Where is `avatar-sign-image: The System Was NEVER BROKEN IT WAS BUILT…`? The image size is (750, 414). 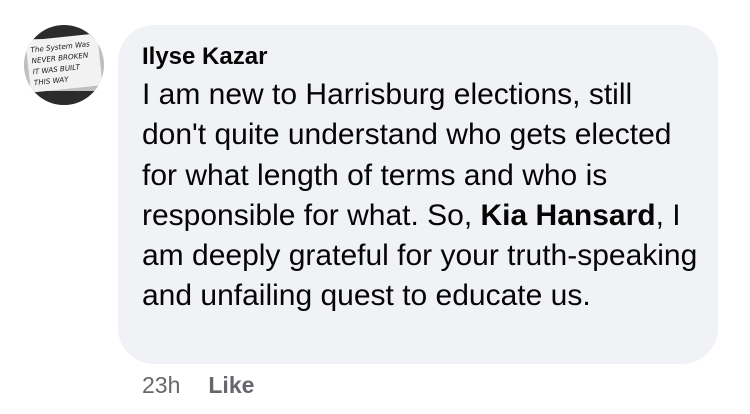
avatar-sign-image: The System Was NEVER BROKEN IT WAS BUILT… is located at coordinates (64, 65).